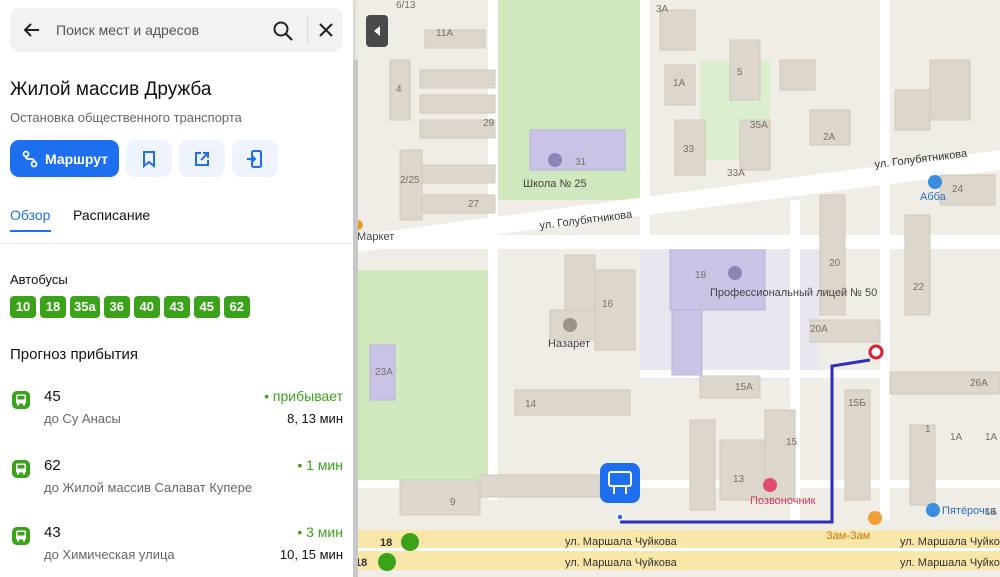 The image size is (1000, 577). I want to click on bus-route-badge: 36, so click(116, 307).